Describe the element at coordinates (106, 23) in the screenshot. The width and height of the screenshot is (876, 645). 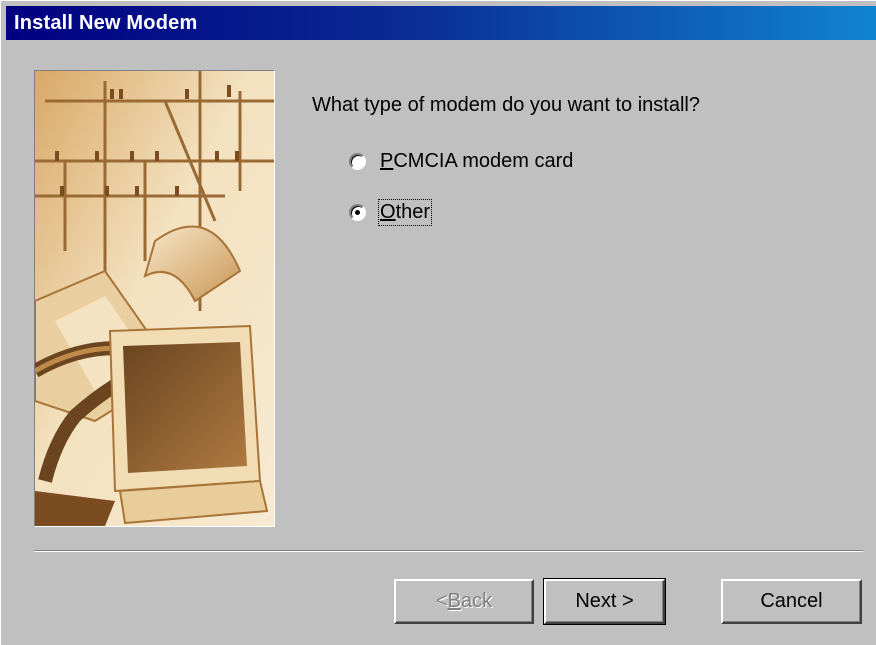
I see `window-title: Install New Modem` at that location.